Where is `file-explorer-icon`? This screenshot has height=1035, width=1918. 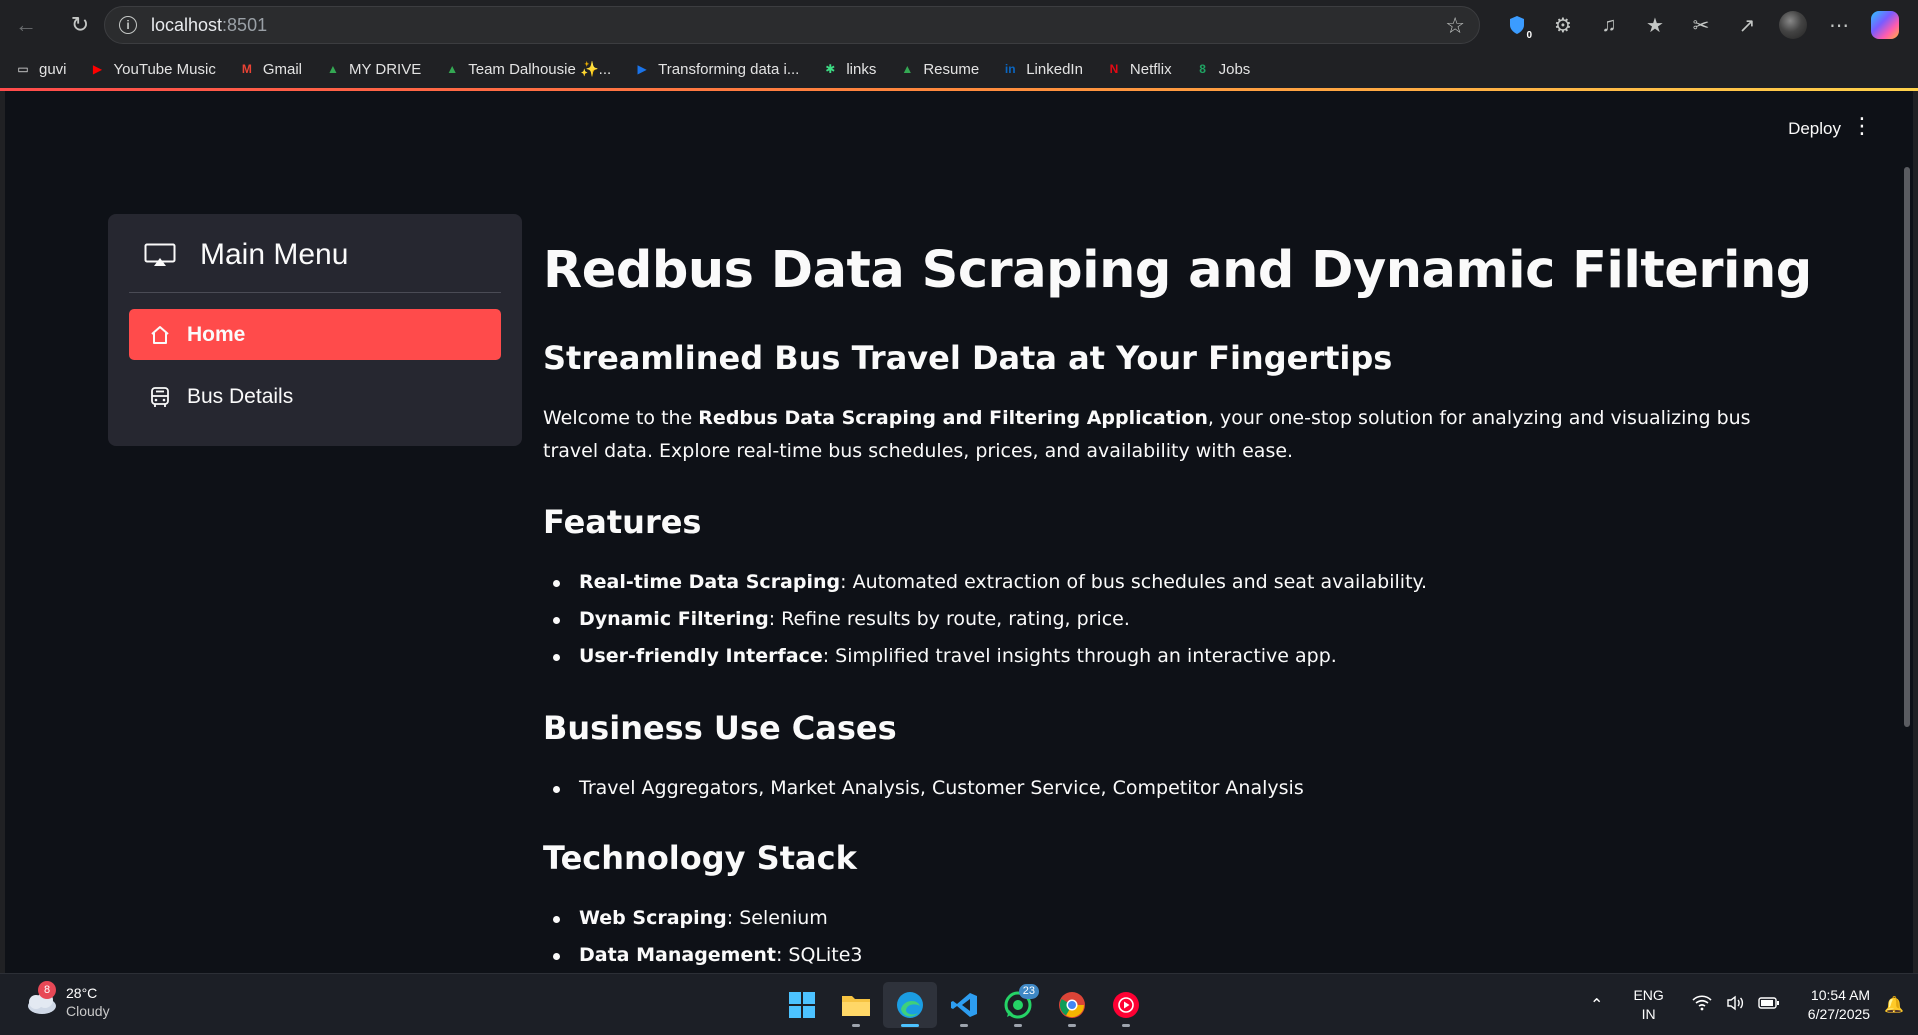 file-explorer-icon is located at coordinates (856, 1005).